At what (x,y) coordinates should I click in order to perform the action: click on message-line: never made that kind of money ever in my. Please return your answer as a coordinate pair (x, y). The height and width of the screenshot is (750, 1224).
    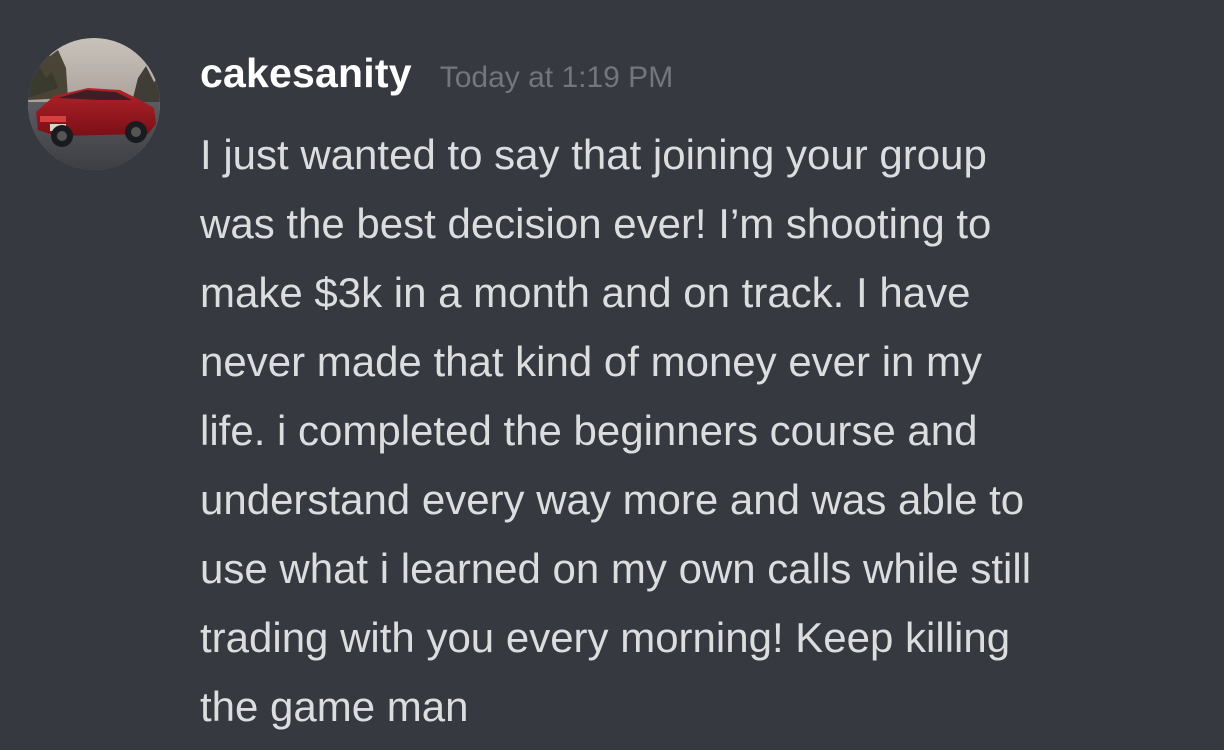
    Looking at the image, I should click on (591, 361).